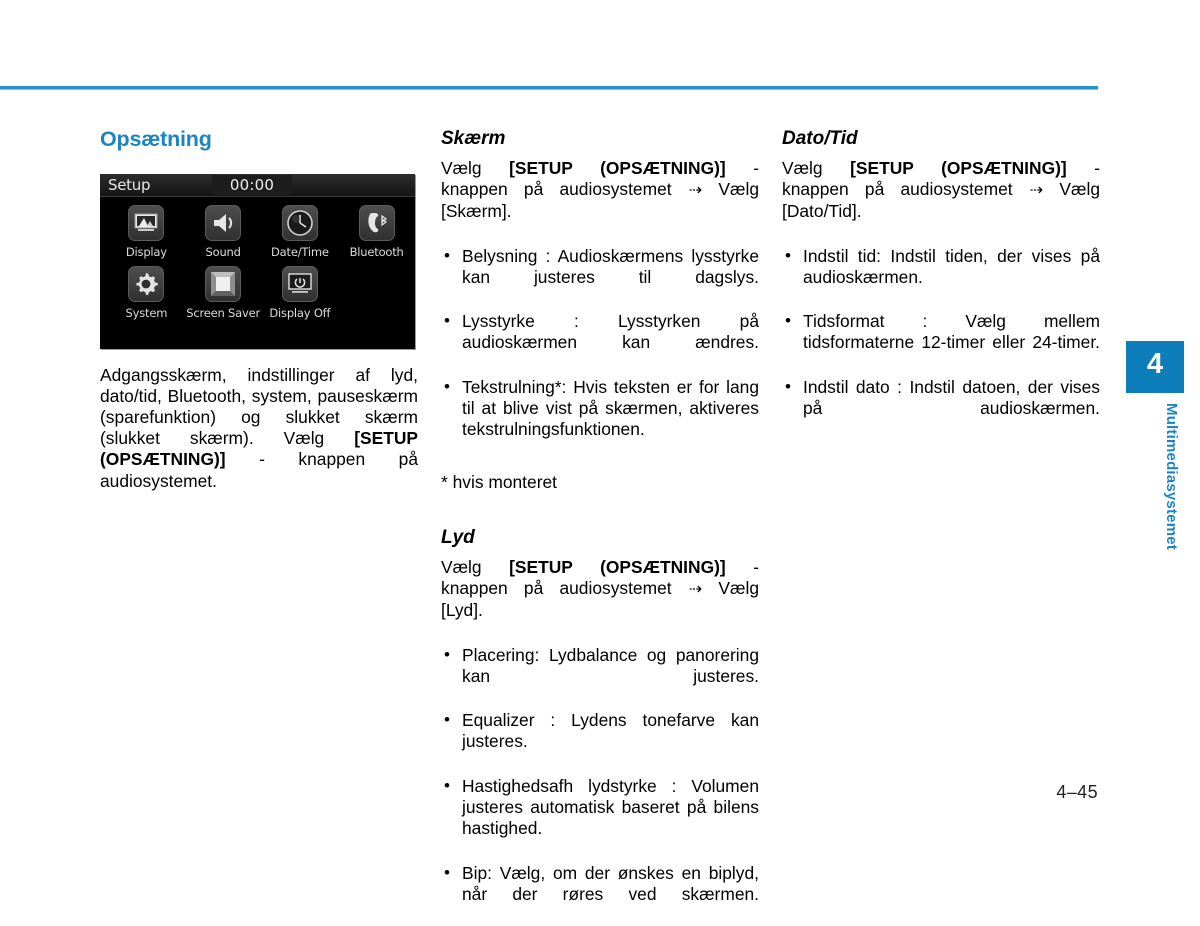 The image size is (1200, 926). I want to click on gear-icon, so click(146, 283).